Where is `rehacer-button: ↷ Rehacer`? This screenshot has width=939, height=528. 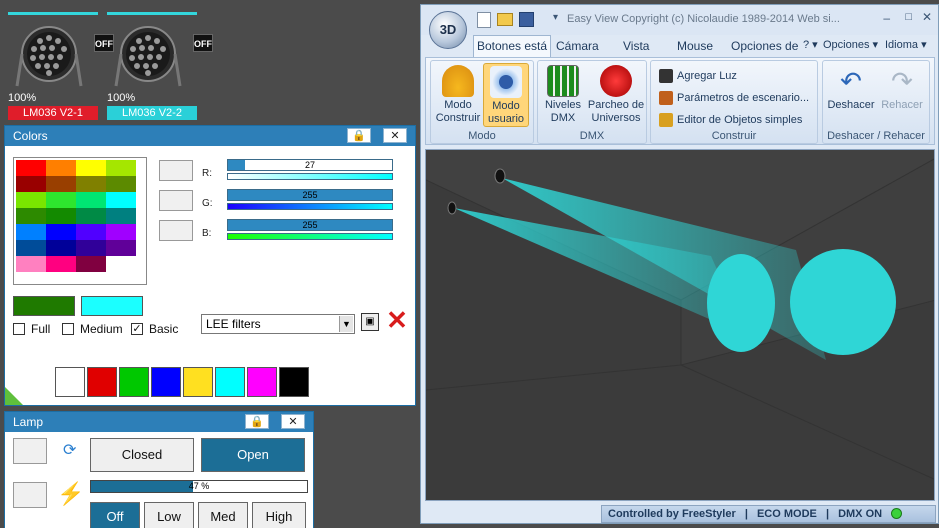
rehacer-button: ↷ Rehacer is located at coordinates (902, 87).